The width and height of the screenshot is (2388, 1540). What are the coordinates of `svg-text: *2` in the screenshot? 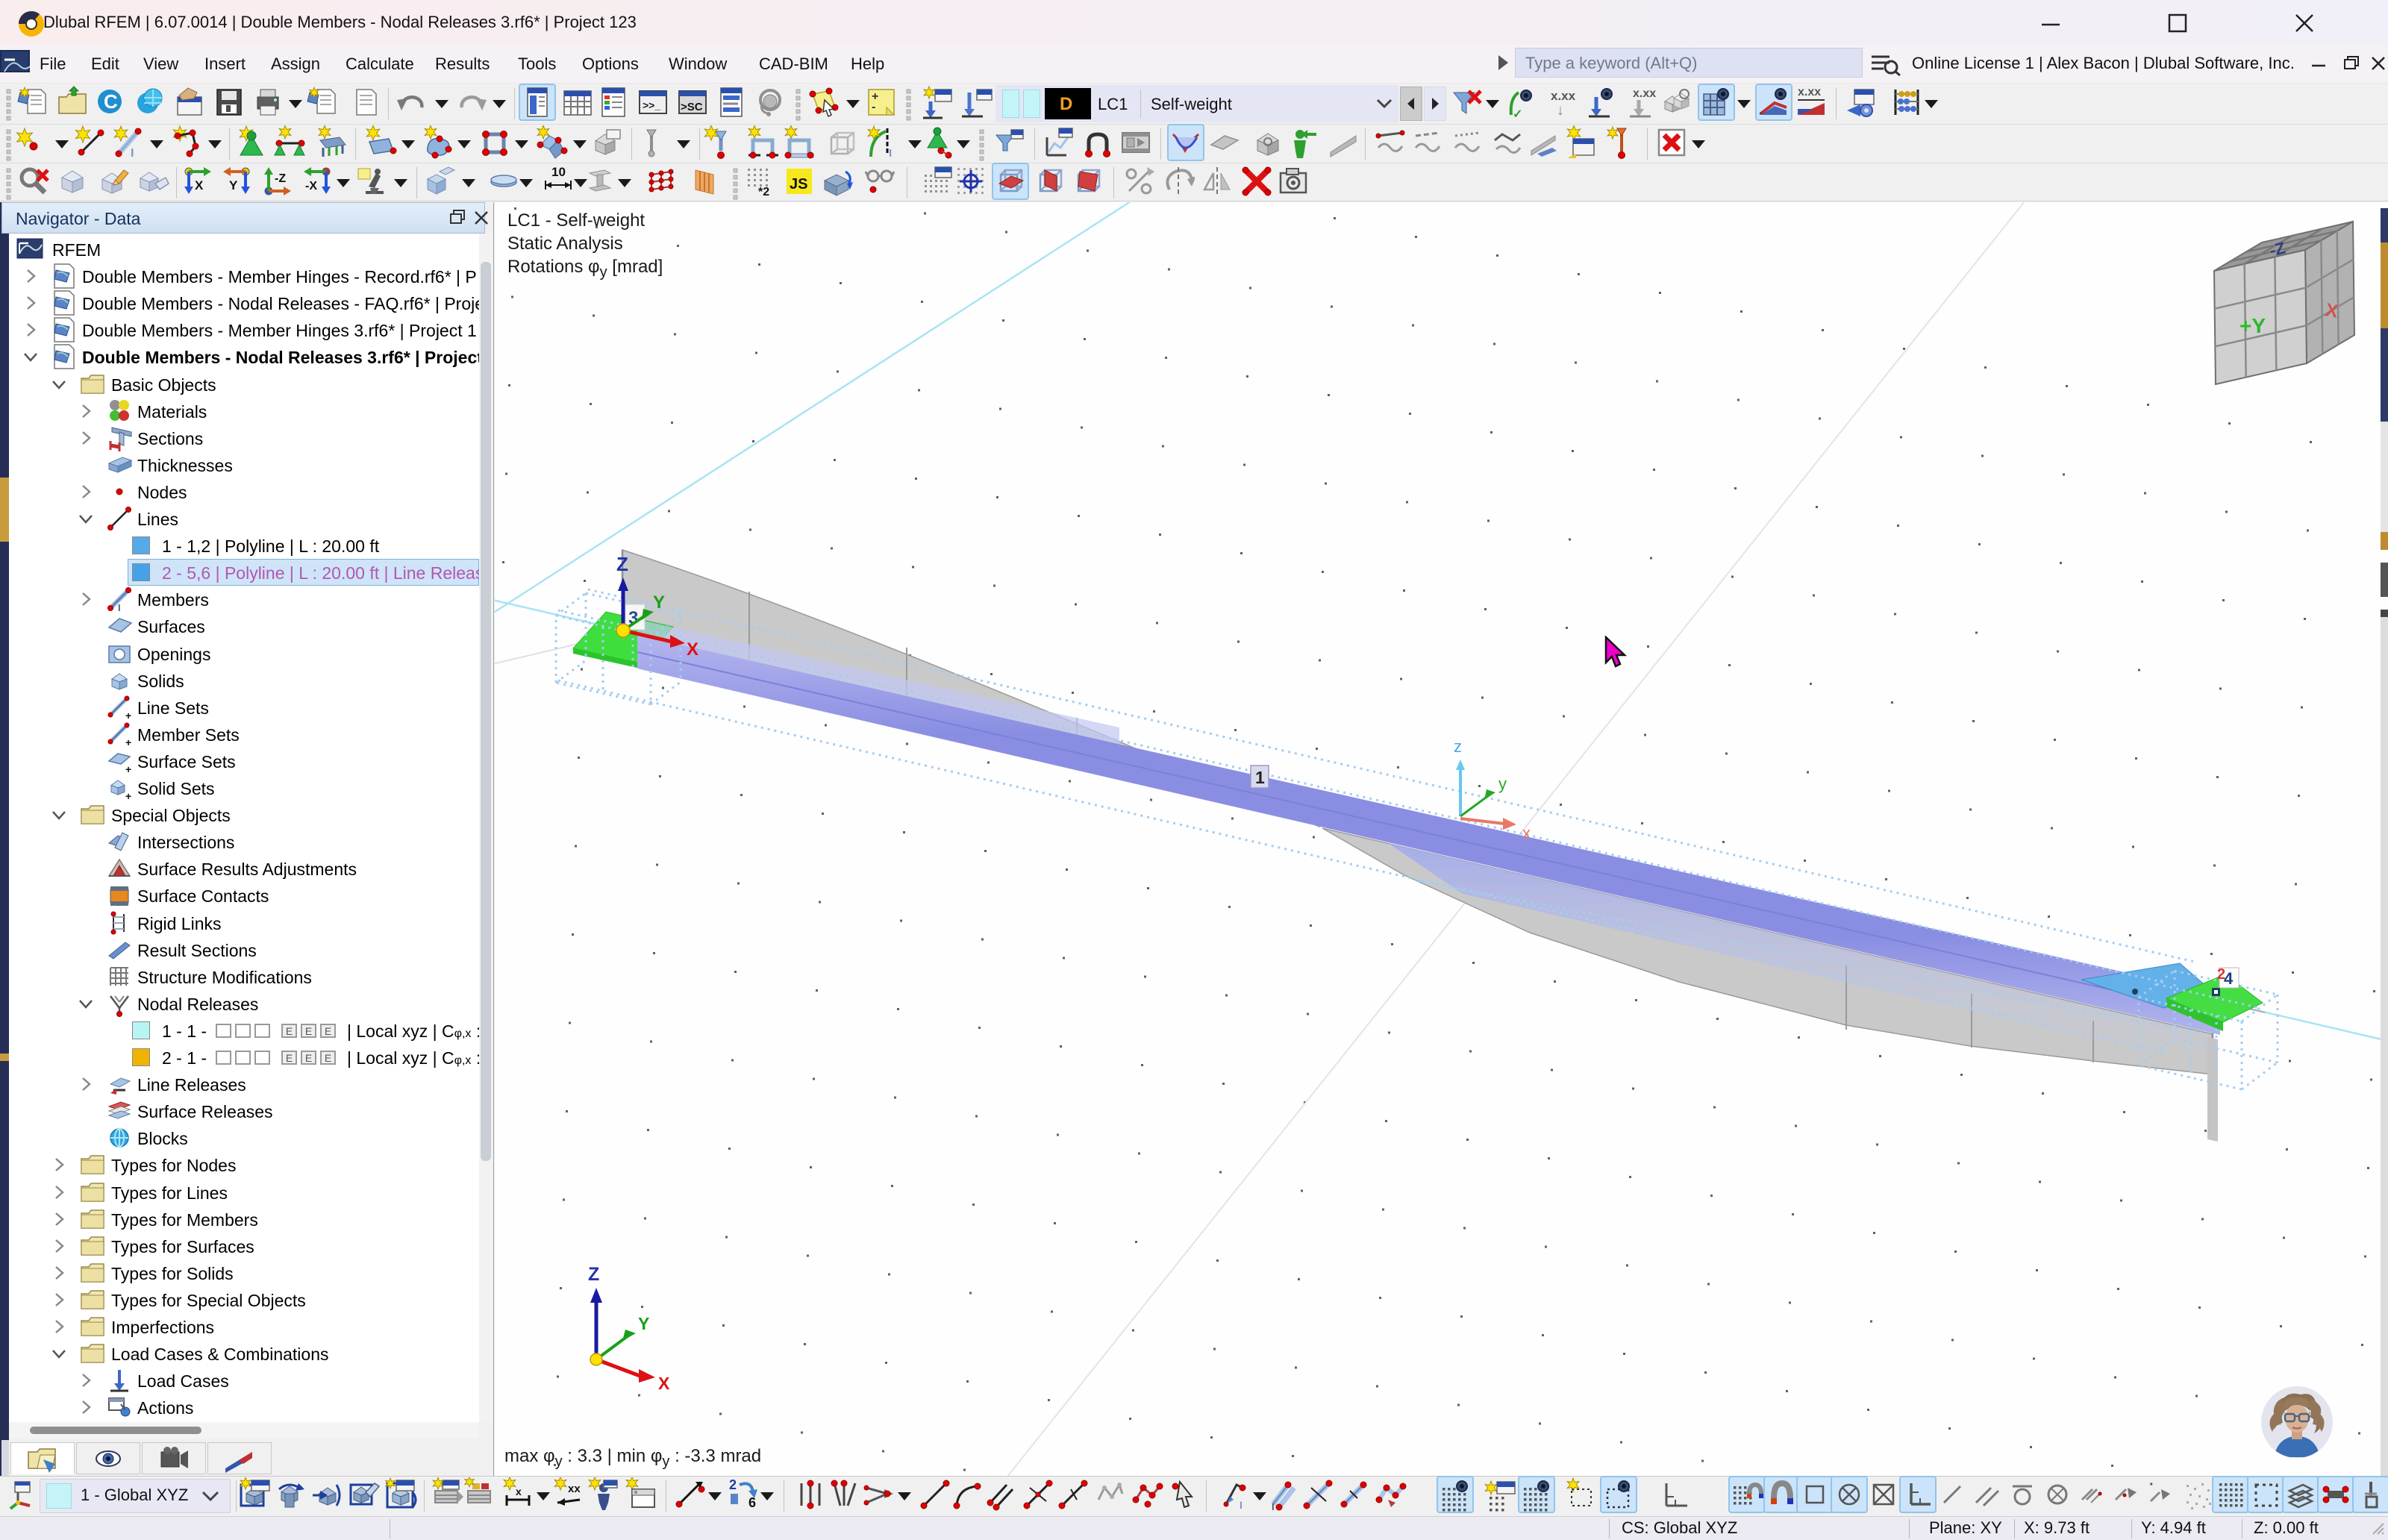 It's located at (763, 192).